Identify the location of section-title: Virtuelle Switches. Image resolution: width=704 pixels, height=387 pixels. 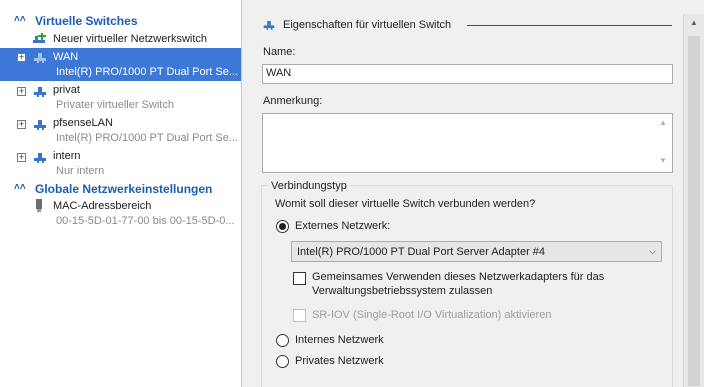
(86, 21).